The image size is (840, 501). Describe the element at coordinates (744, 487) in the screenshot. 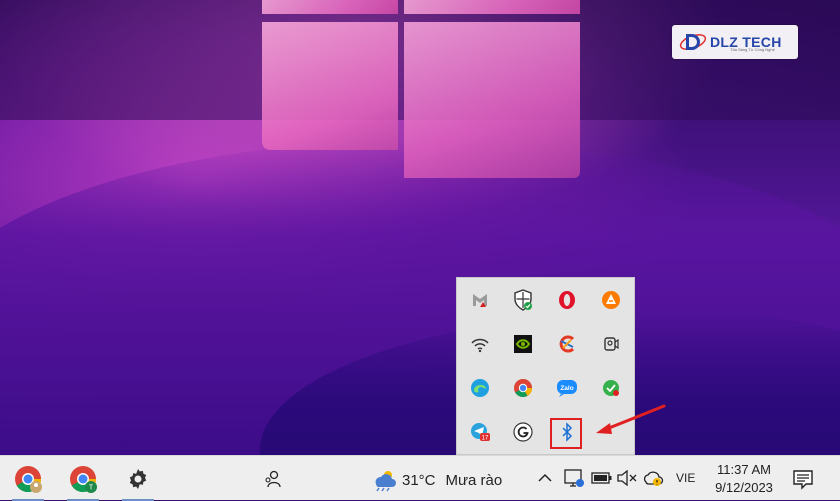

I see `clock-date: 9/12/2023` at that location.